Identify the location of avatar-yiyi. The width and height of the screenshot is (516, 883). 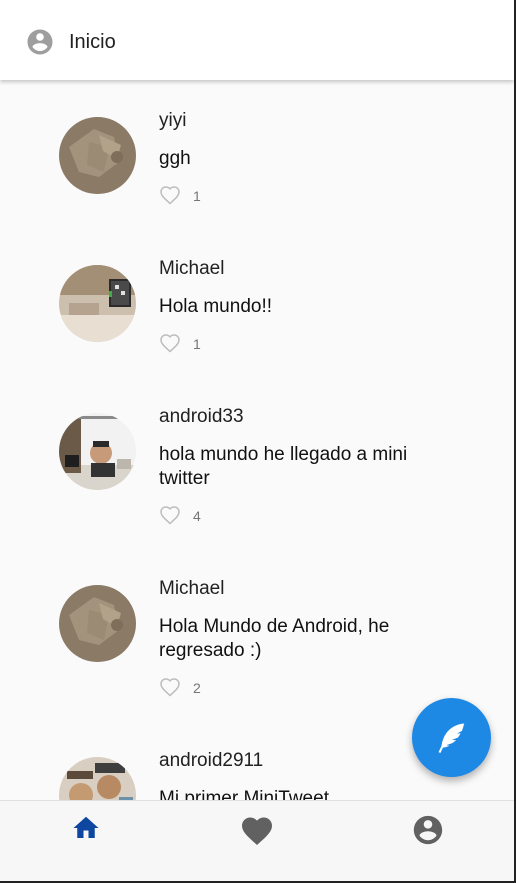
(97, 155).